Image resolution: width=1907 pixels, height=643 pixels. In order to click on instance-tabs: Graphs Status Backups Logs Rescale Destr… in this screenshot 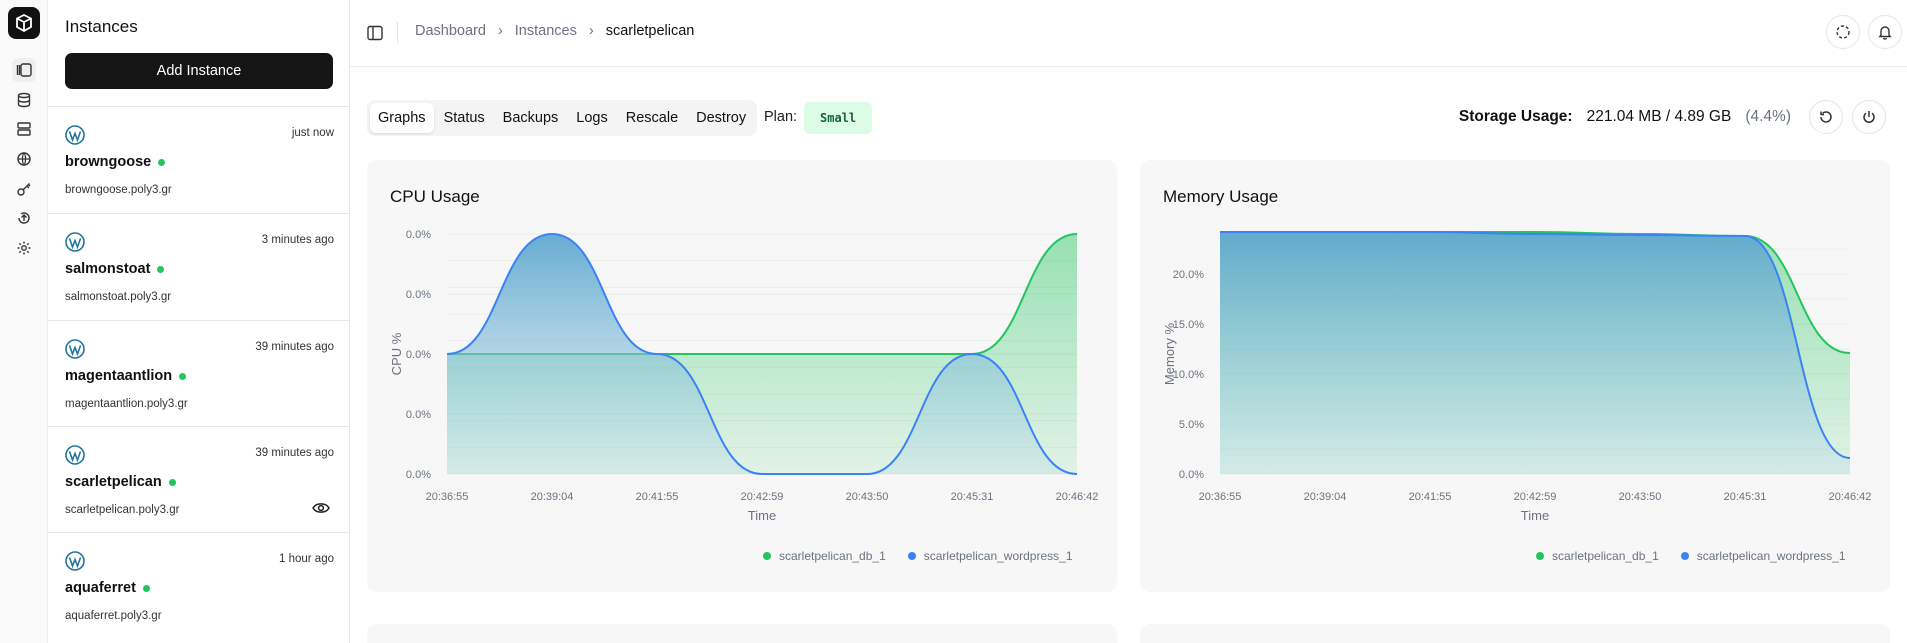, I will do `click(562, 118)`.